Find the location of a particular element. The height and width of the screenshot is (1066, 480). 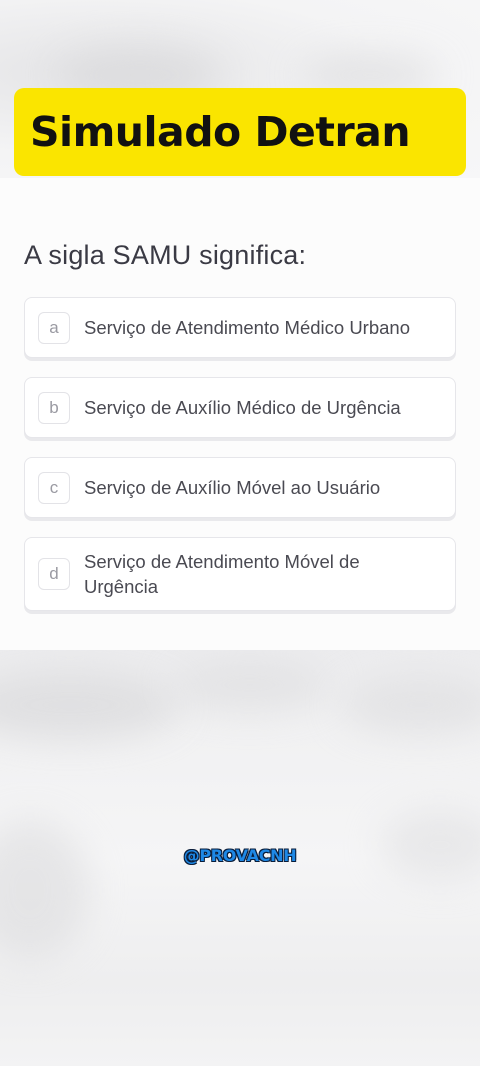

answer-option-a: a Serviço de Atendimento Médico Urbano is located at coordinates (240, 327).